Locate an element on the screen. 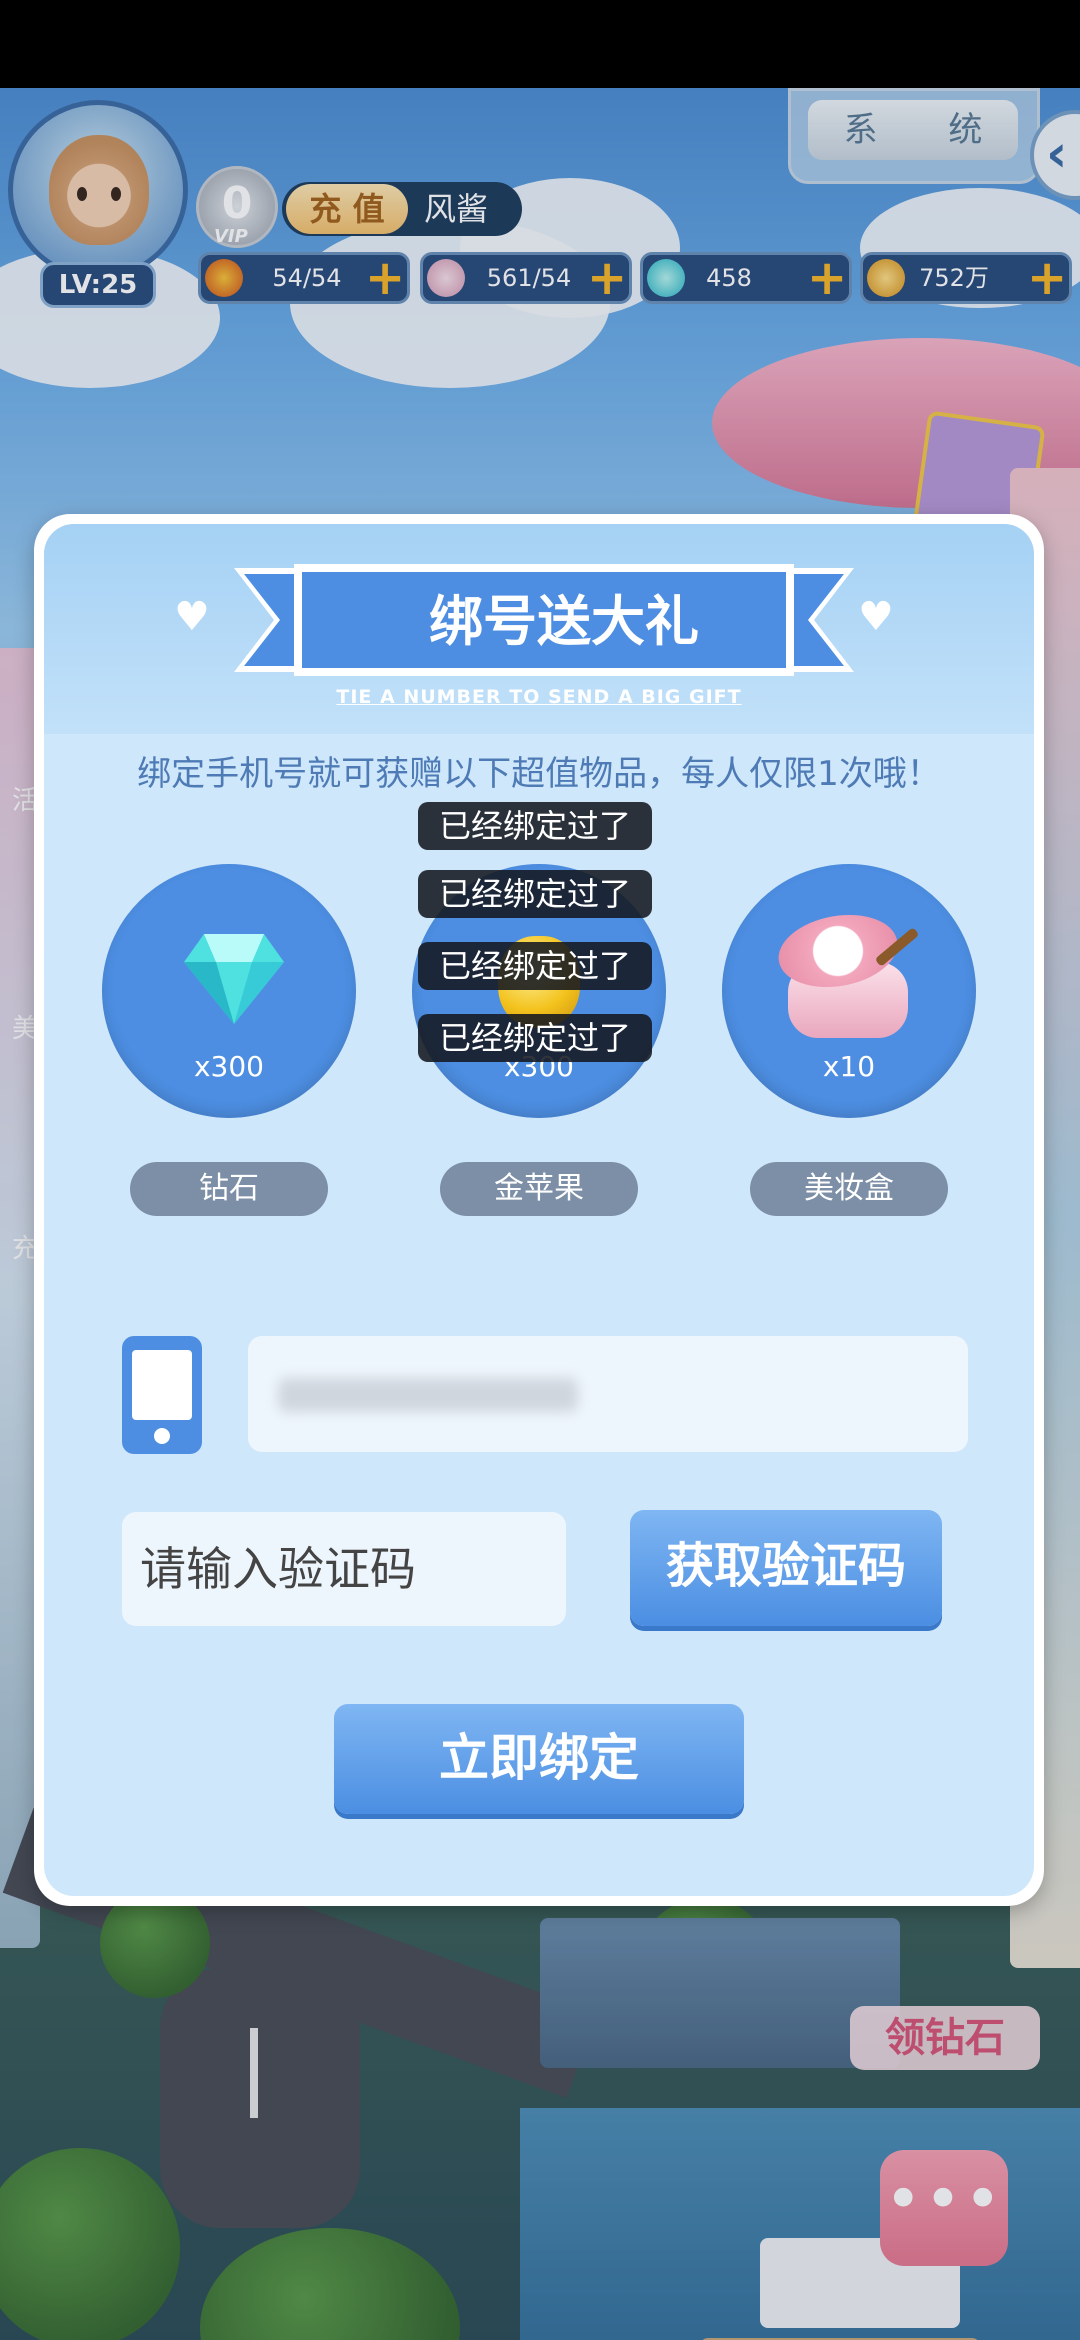 The width and height of the screenshot is (1080, 2340). verification-code-input is located at coordinates (344, 1569).